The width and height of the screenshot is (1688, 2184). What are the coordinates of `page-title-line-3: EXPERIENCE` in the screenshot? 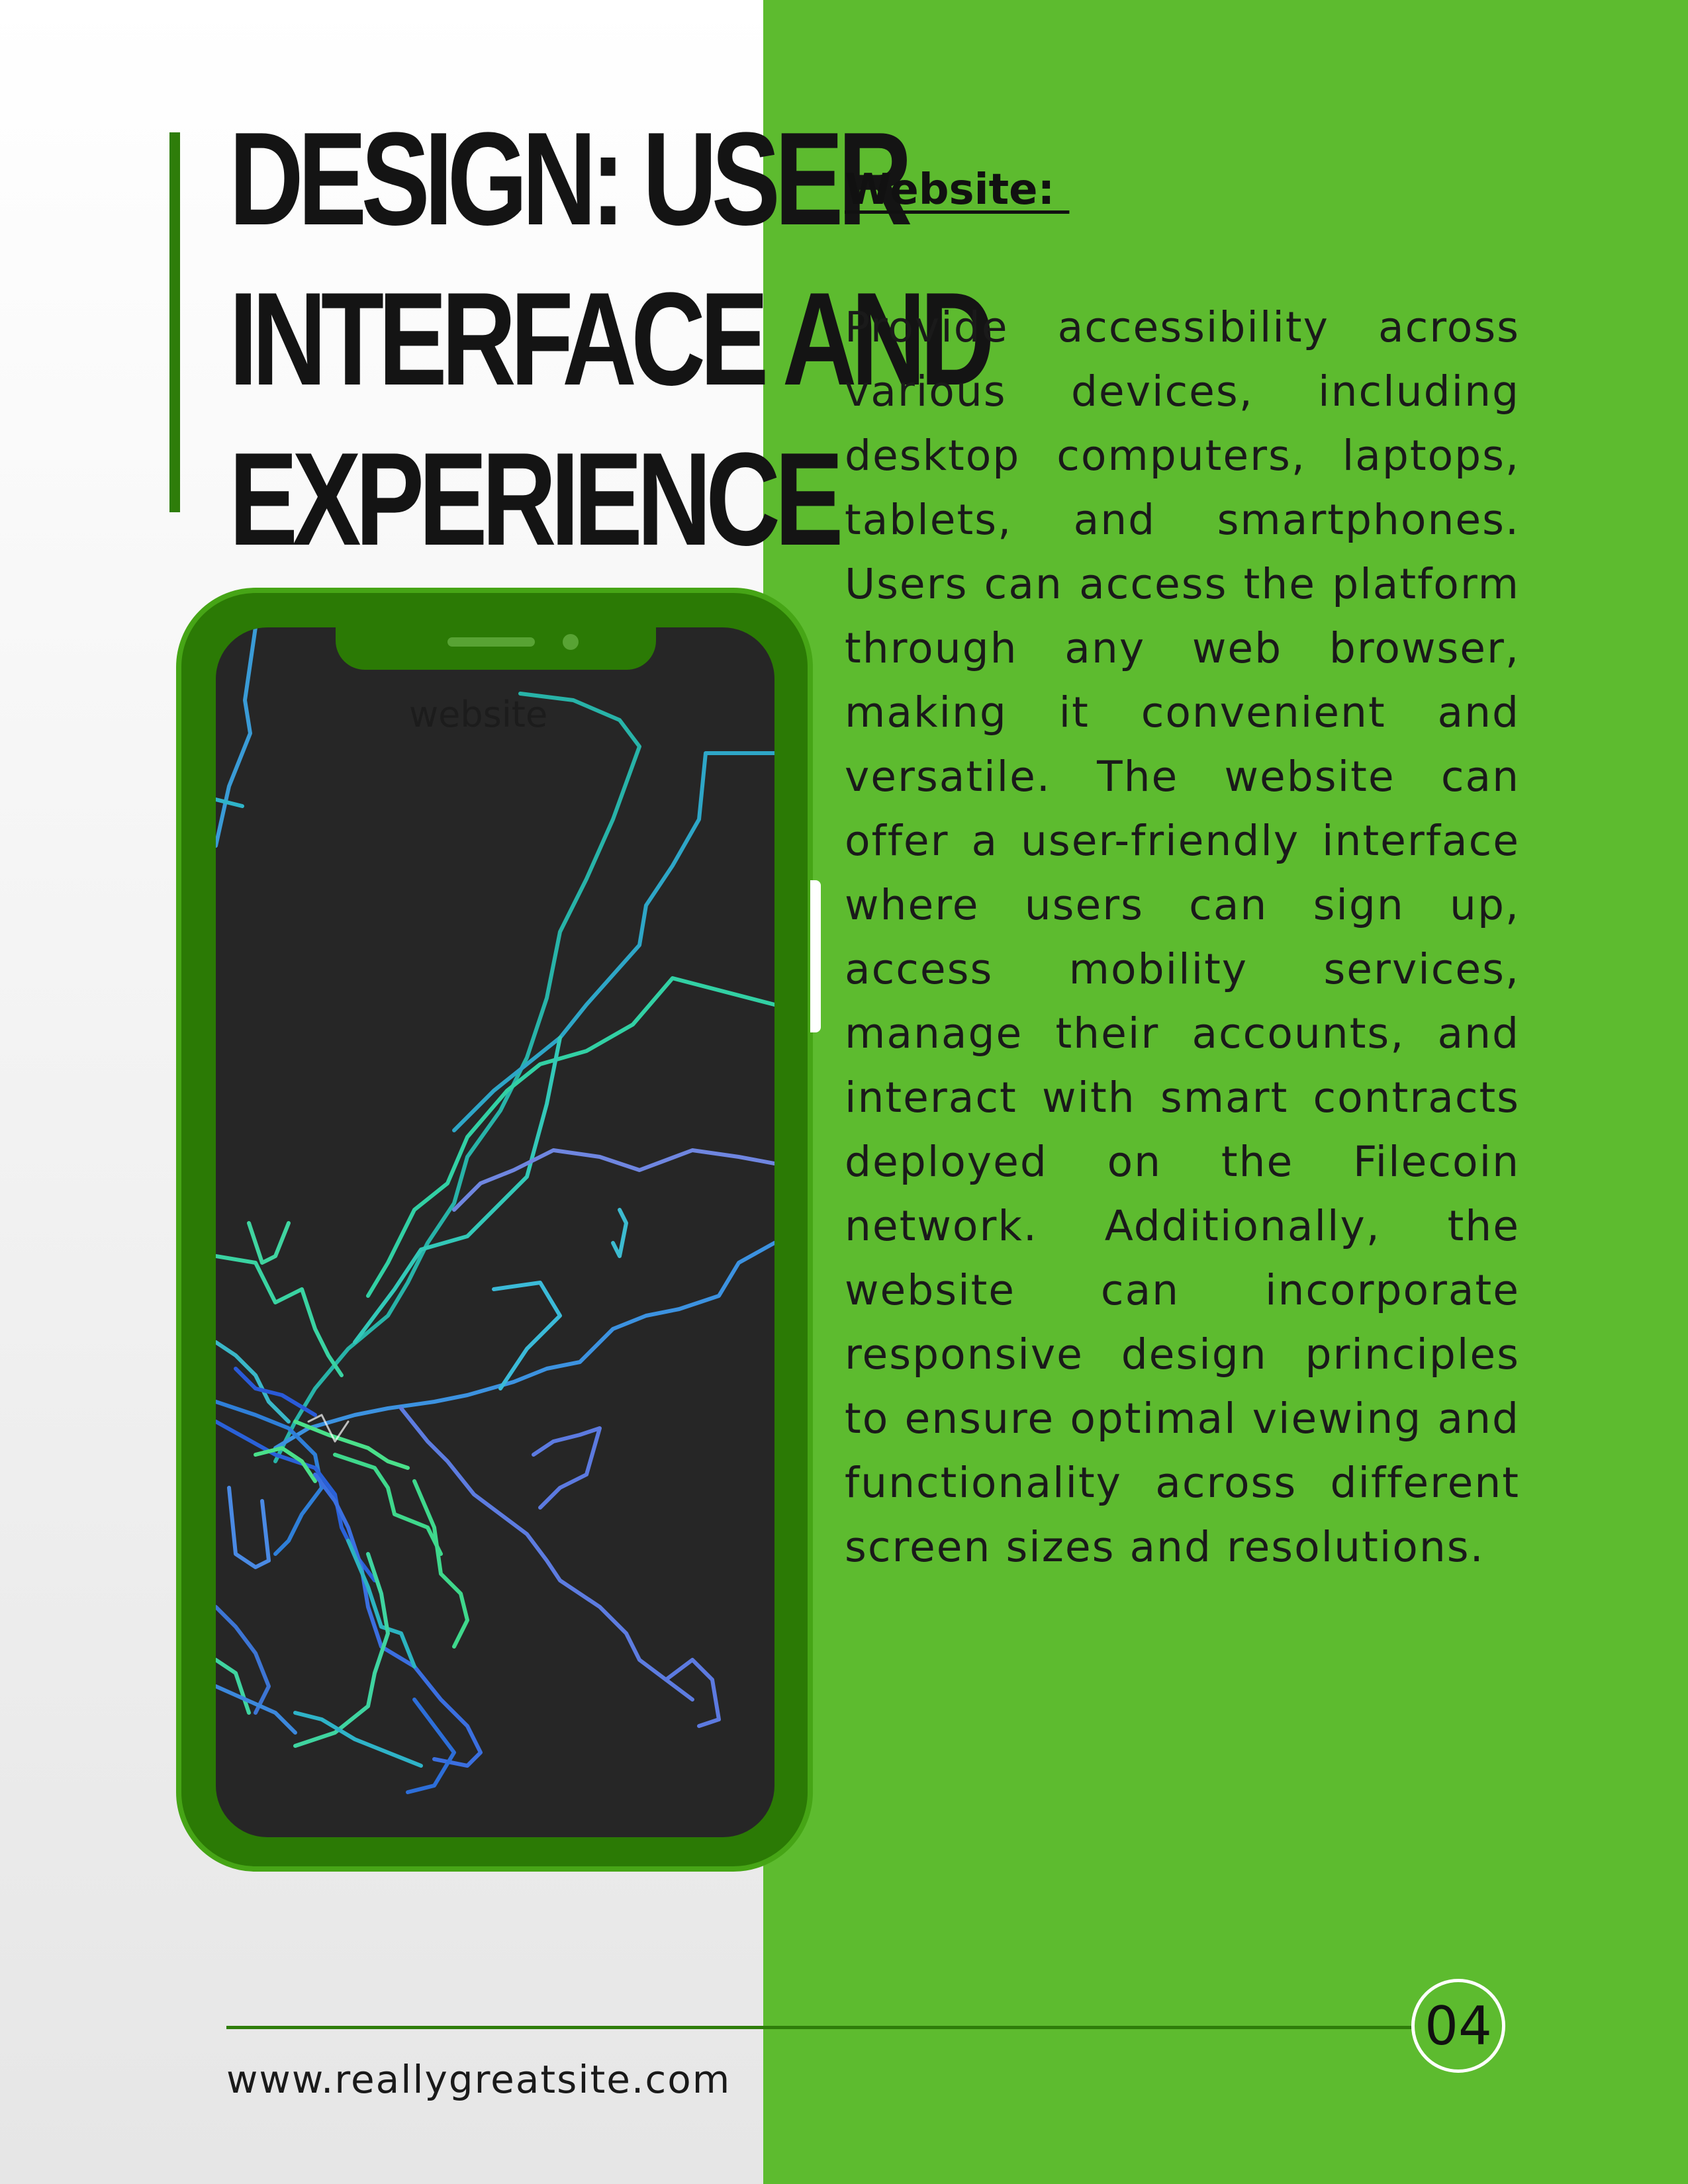 It's located at (536, 499).